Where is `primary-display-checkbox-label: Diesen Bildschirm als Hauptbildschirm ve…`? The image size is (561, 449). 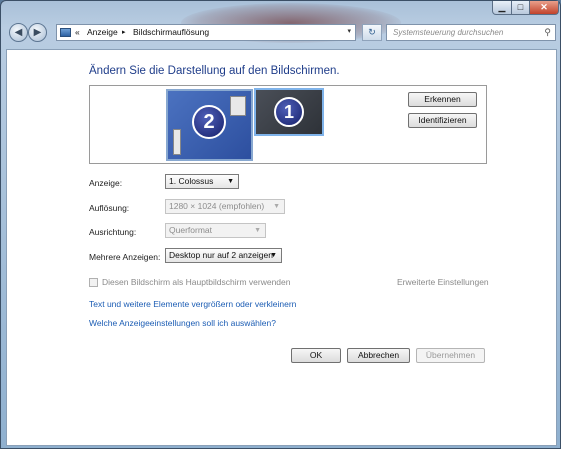
primary-display-checkbox-label: Diesen Bildschirm als Hauptbildschirm ve… is located at coordinates (196, 282).